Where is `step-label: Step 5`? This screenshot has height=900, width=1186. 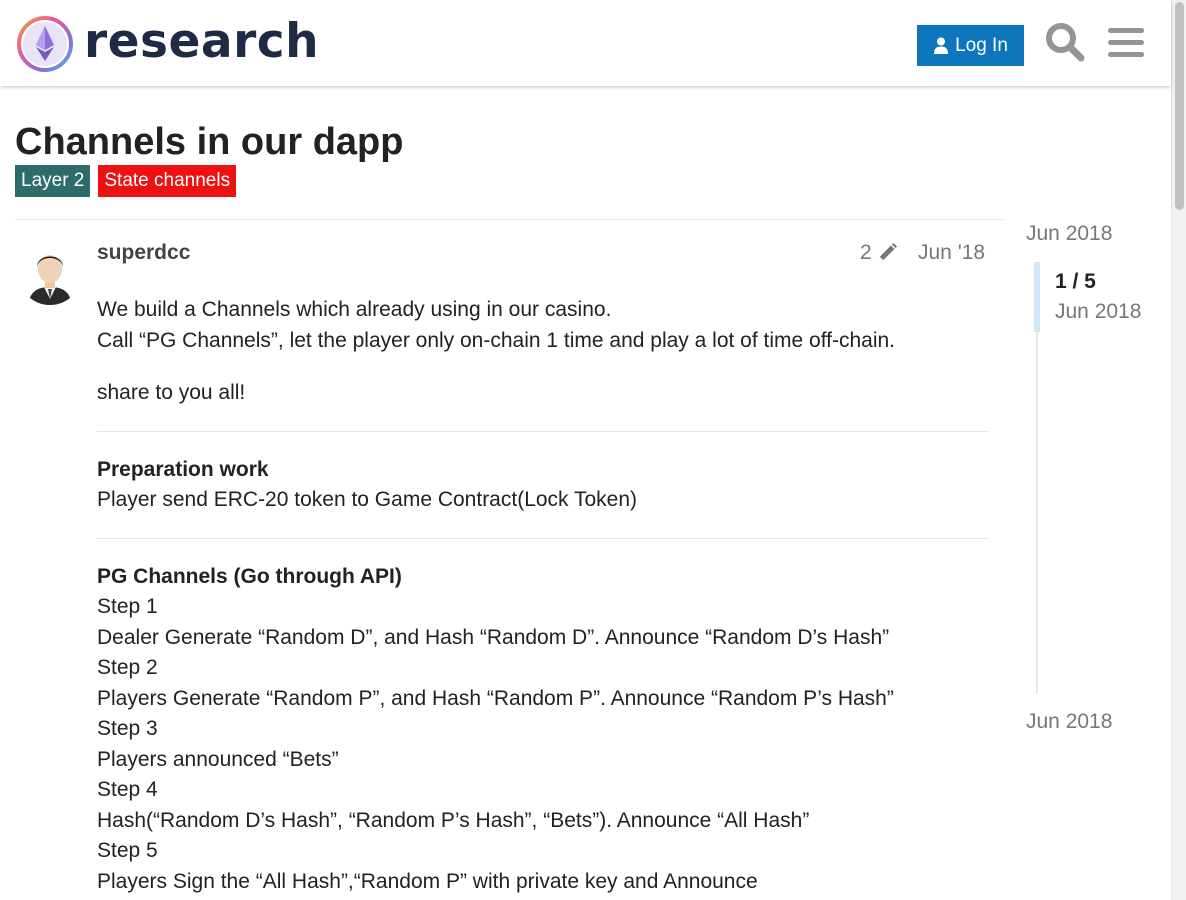
step-label: Step 5 is located at coordinates (127, 850).